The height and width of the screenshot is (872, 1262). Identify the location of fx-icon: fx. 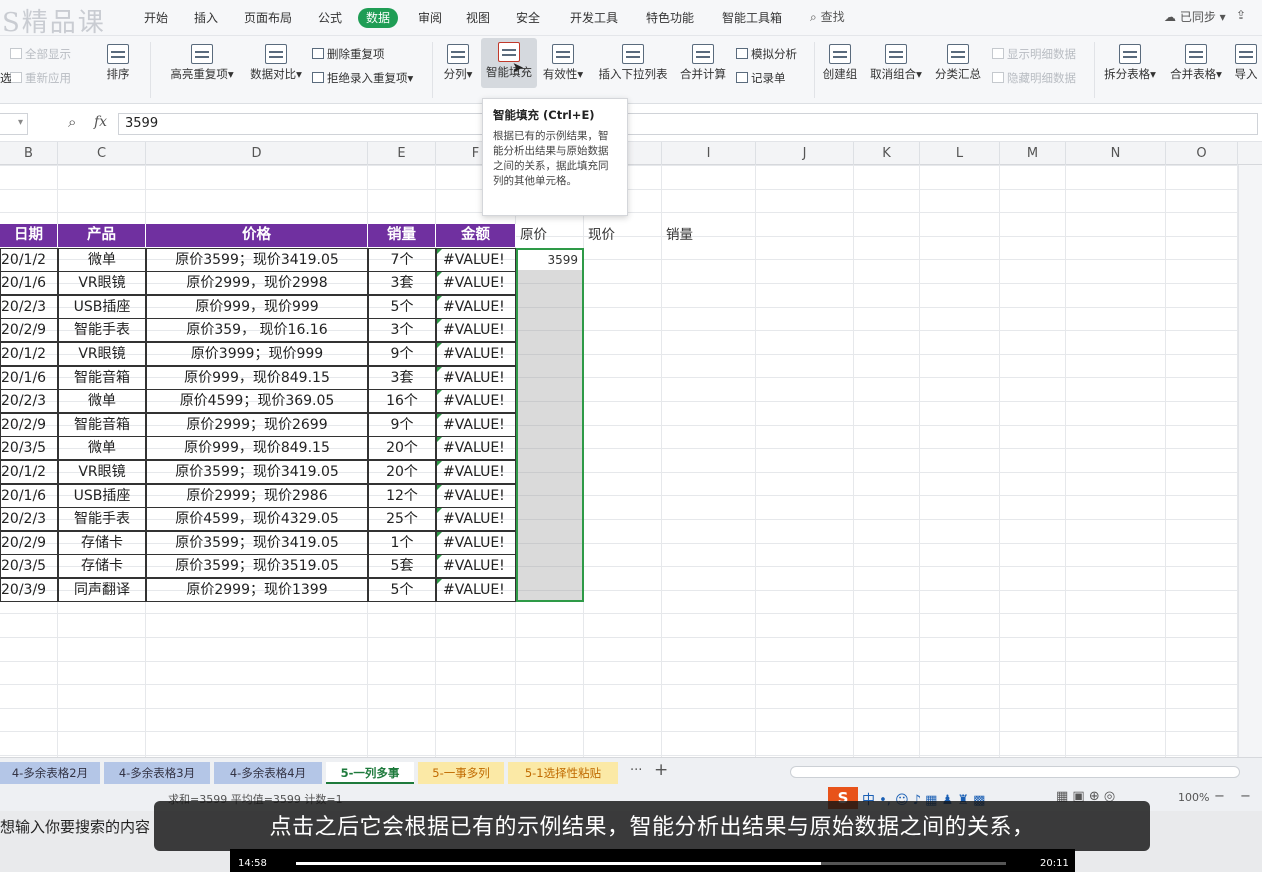
(100, 122).